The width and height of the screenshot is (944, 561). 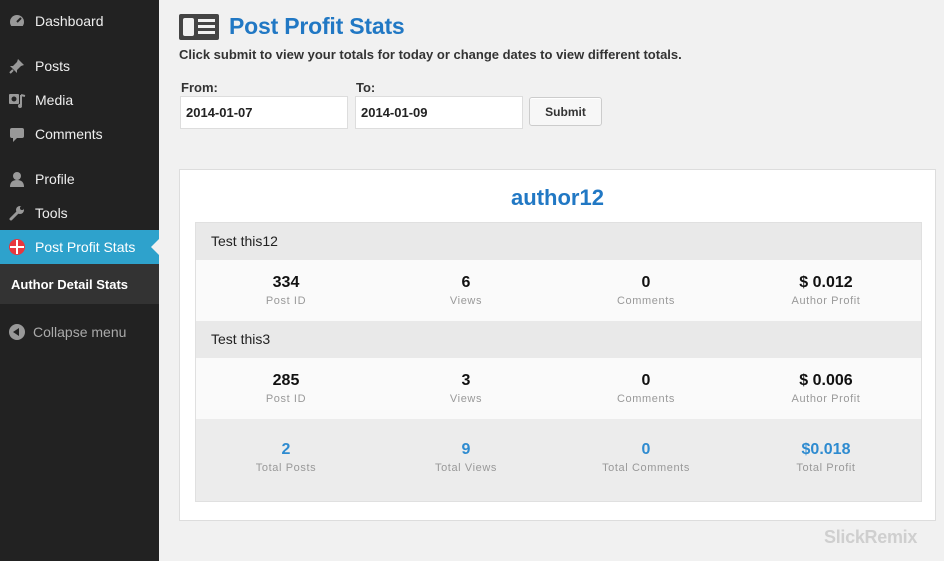 I want to click on author-profit-stat: $ 0.006 Author Profit, so click(x=826, y=381).